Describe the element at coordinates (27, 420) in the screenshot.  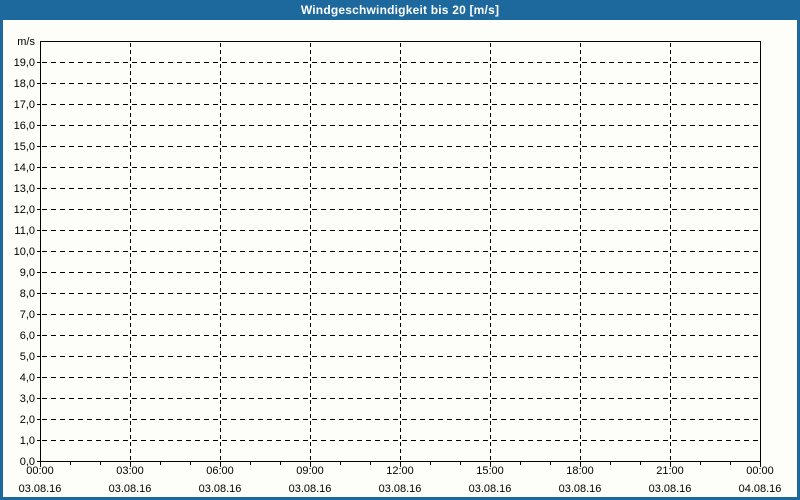
I see `y-axis-tick-label: 2,0` at that location.